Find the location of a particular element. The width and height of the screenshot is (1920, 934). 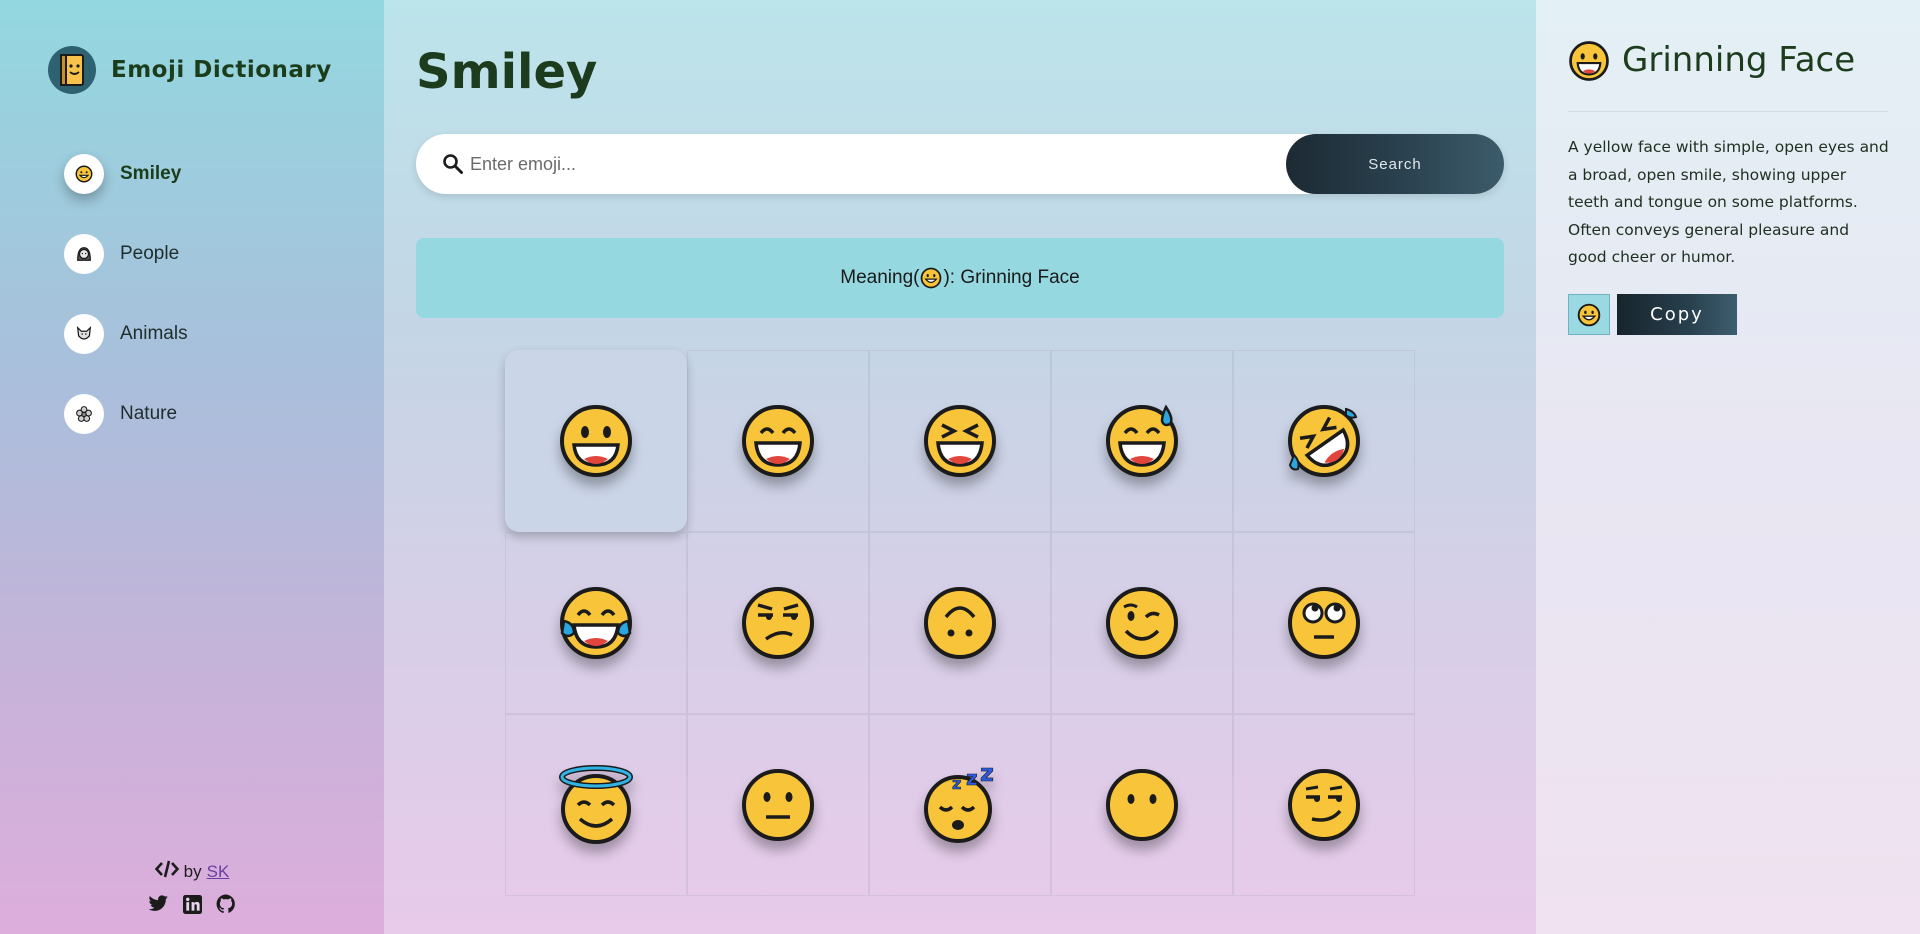

neutral-face-icon is located at coordinates (778, 805).